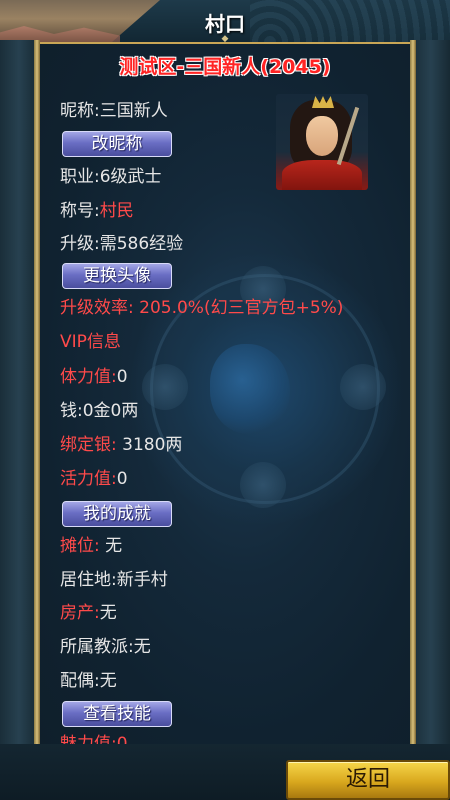  I want to click on stamina-value: 0, so click(122, 377).